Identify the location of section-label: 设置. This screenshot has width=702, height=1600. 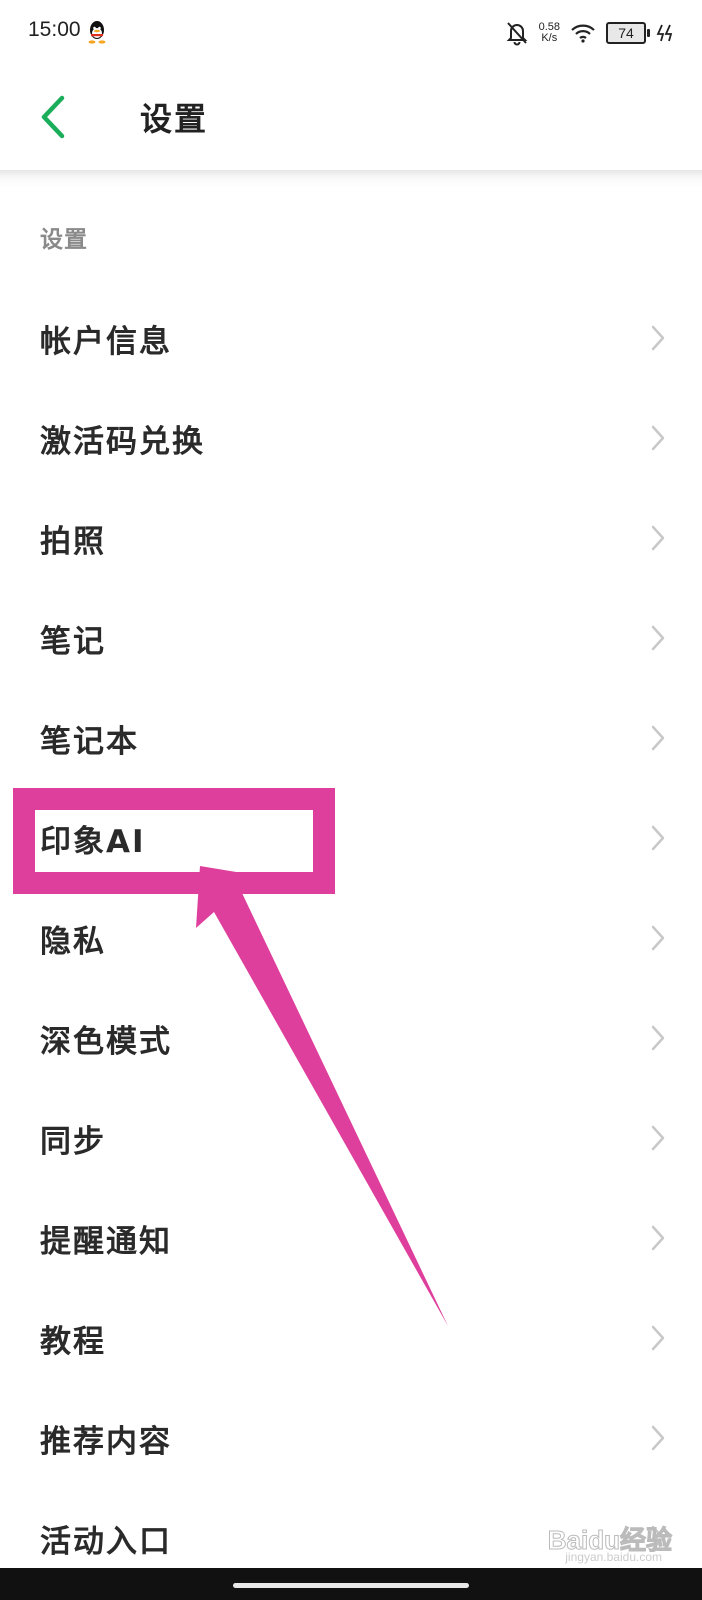
(64, 240).